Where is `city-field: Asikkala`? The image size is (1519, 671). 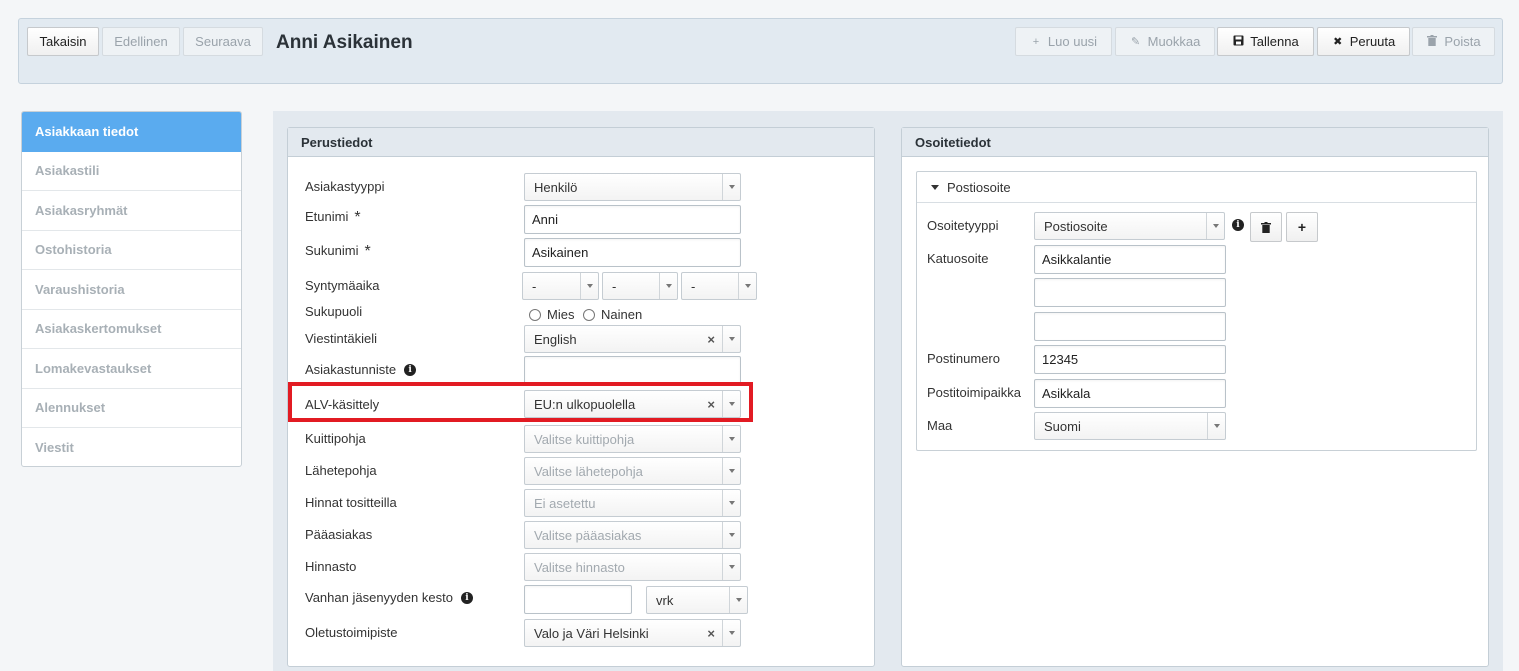
city-field: Asikkala is located at coordinates (1130, 393).